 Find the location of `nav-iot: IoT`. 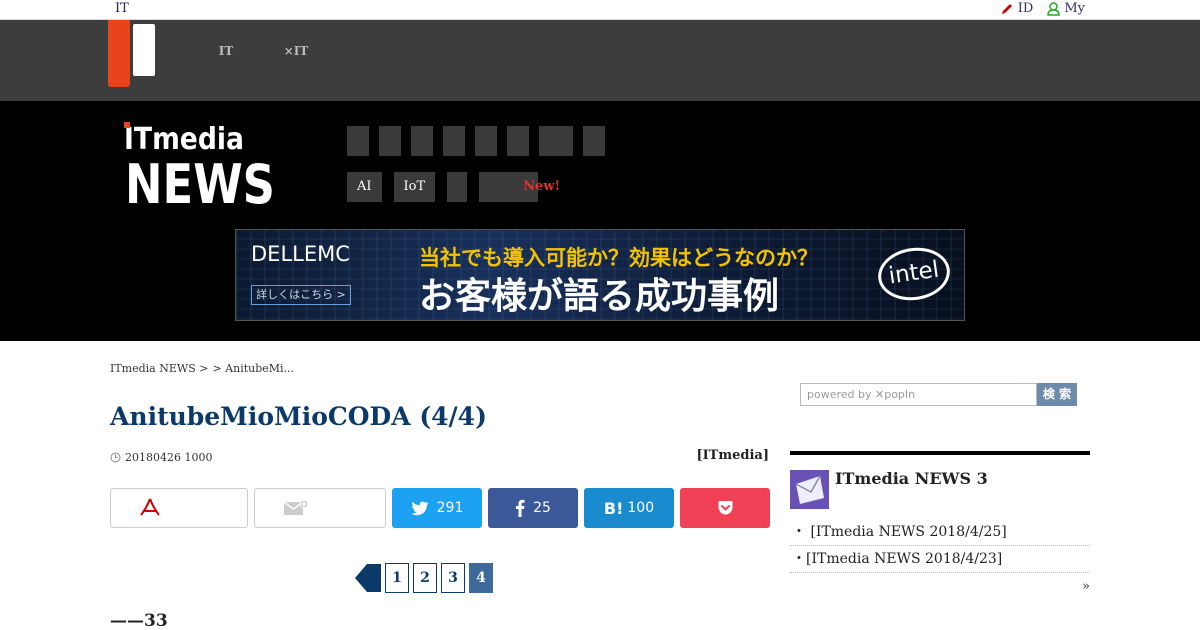

nav-iot: IoT is located at coordinates (414, 187).